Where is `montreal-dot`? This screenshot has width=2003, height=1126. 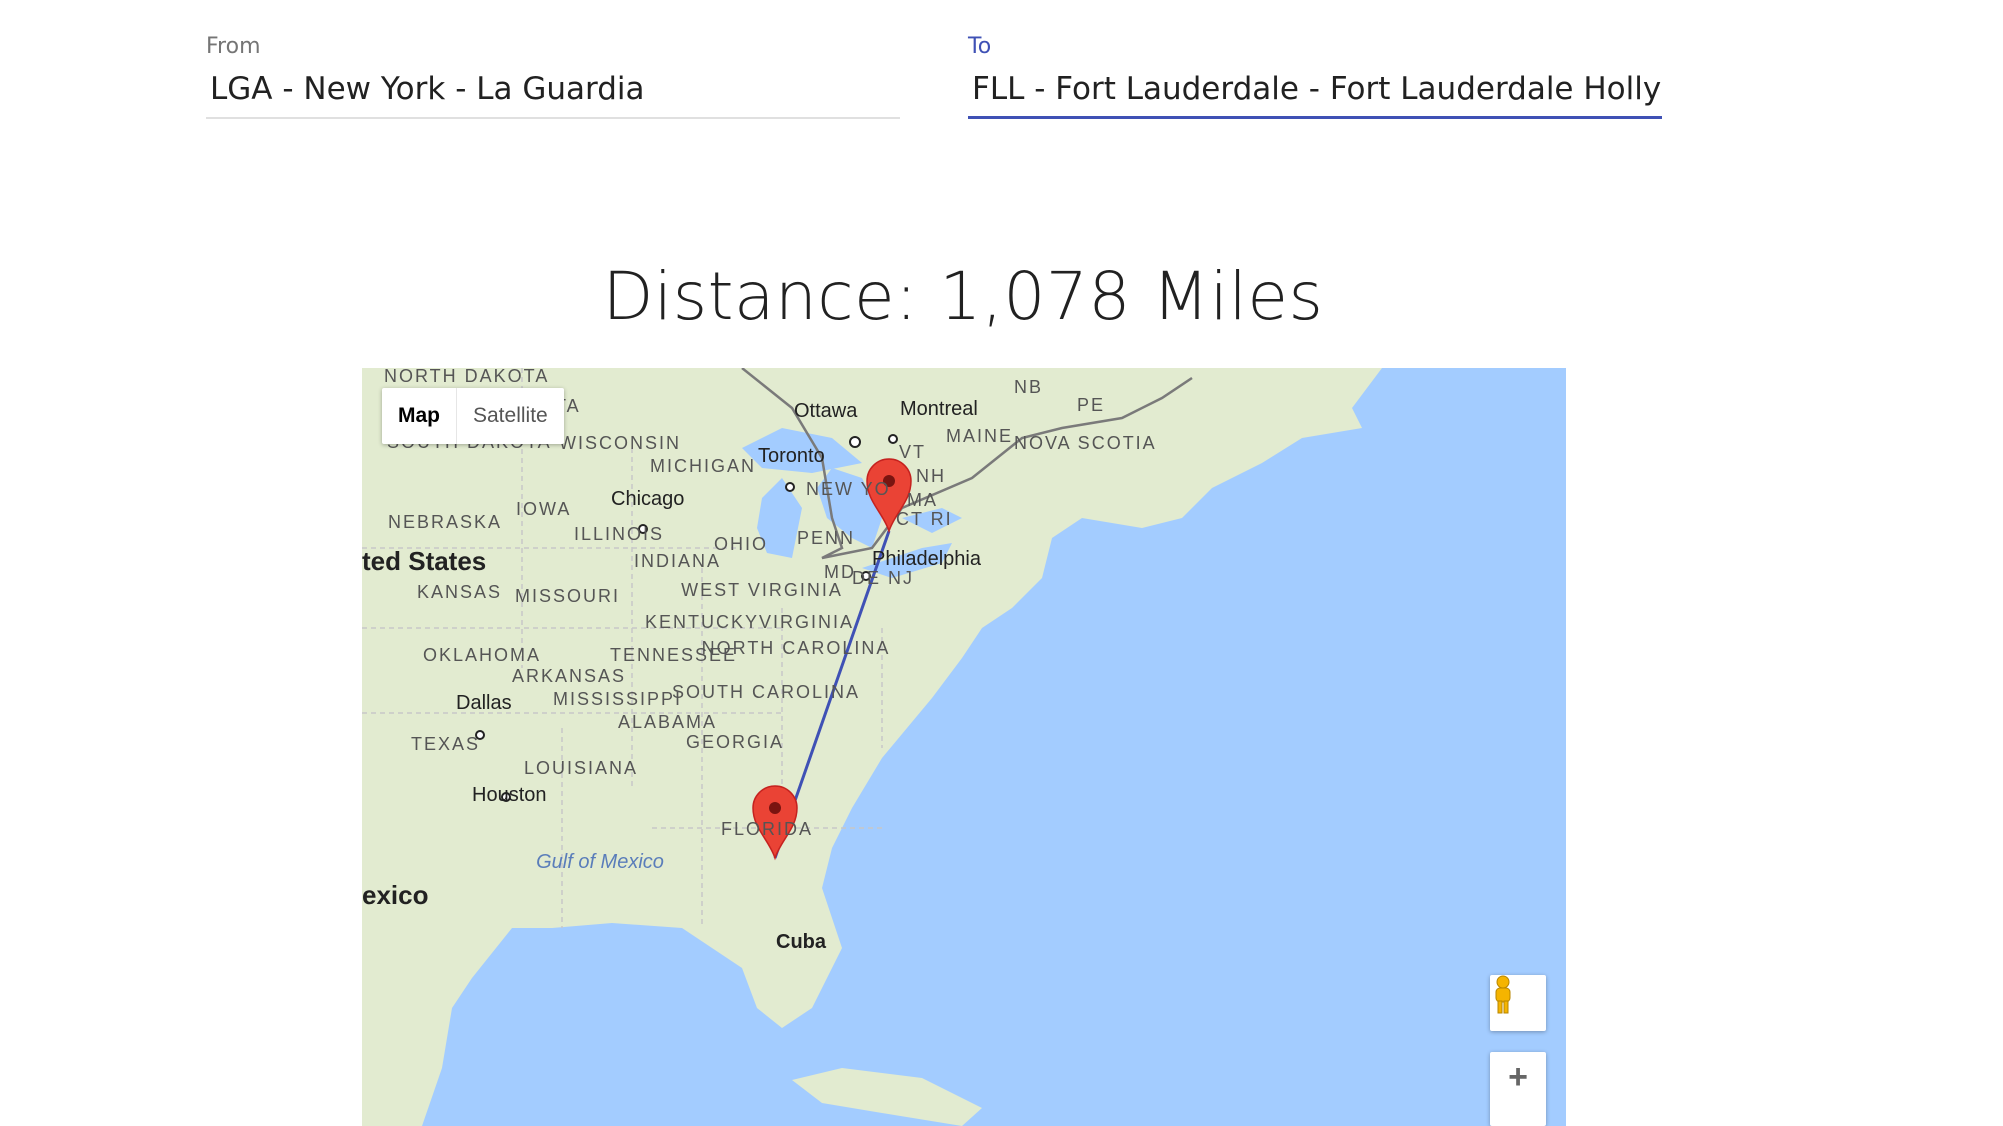 montreal-dot is located at coordinates (893, 439).